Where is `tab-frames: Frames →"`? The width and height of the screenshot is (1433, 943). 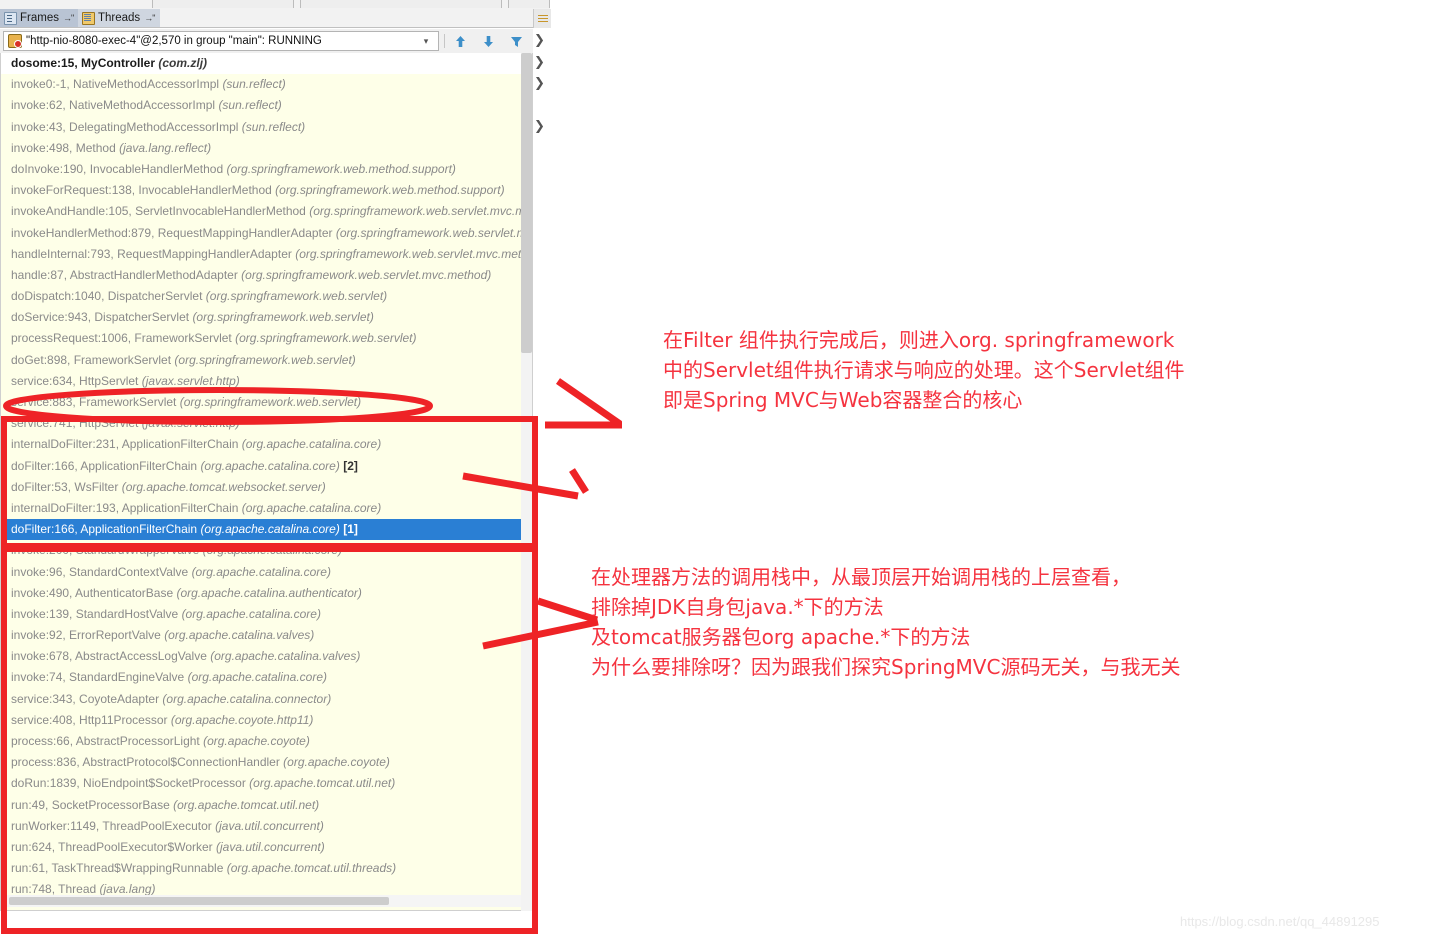 tab-frames: Frames →" is located at coordinates (40, 18).